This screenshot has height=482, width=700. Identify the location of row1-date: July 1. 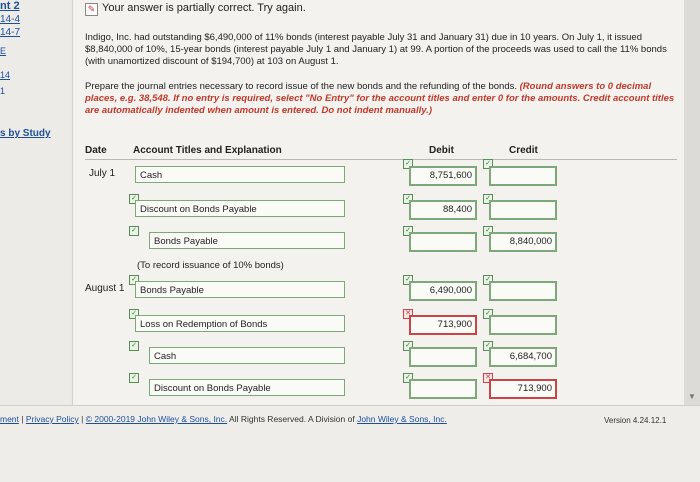
(102, 173).